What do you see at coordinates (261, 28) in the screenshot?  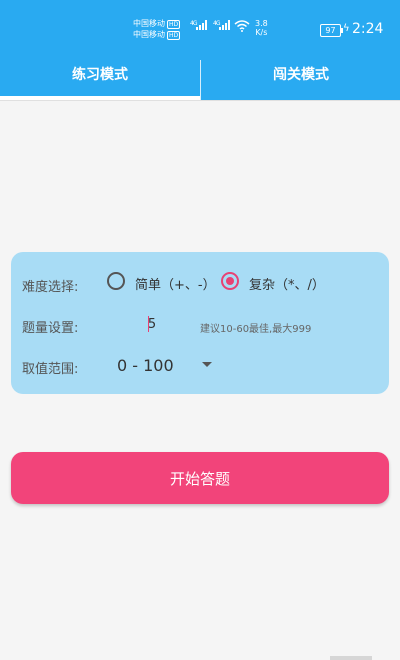 I see `network-speed: 3.8 K/s` at bounding box center [261, 28].